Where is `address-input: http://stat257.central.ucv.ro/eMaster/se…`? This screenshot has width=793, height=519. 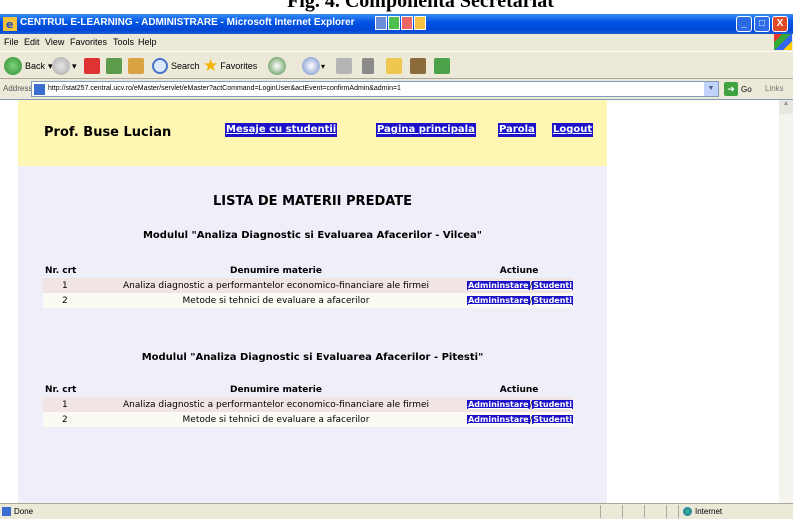 address-input: http://stat257.central.ucv.ro/eMaster/se… is located at coordinates (375, 89).